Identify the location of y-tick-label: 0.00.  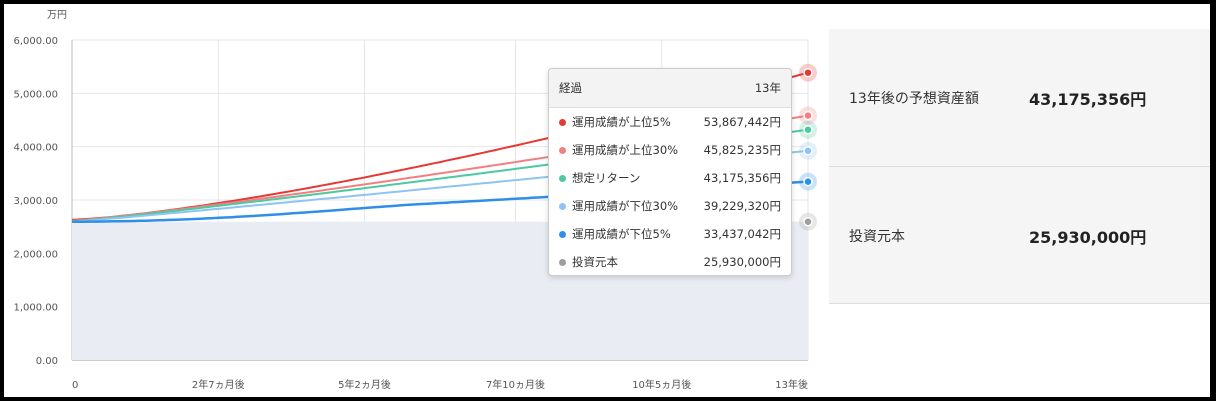
(47, 361).